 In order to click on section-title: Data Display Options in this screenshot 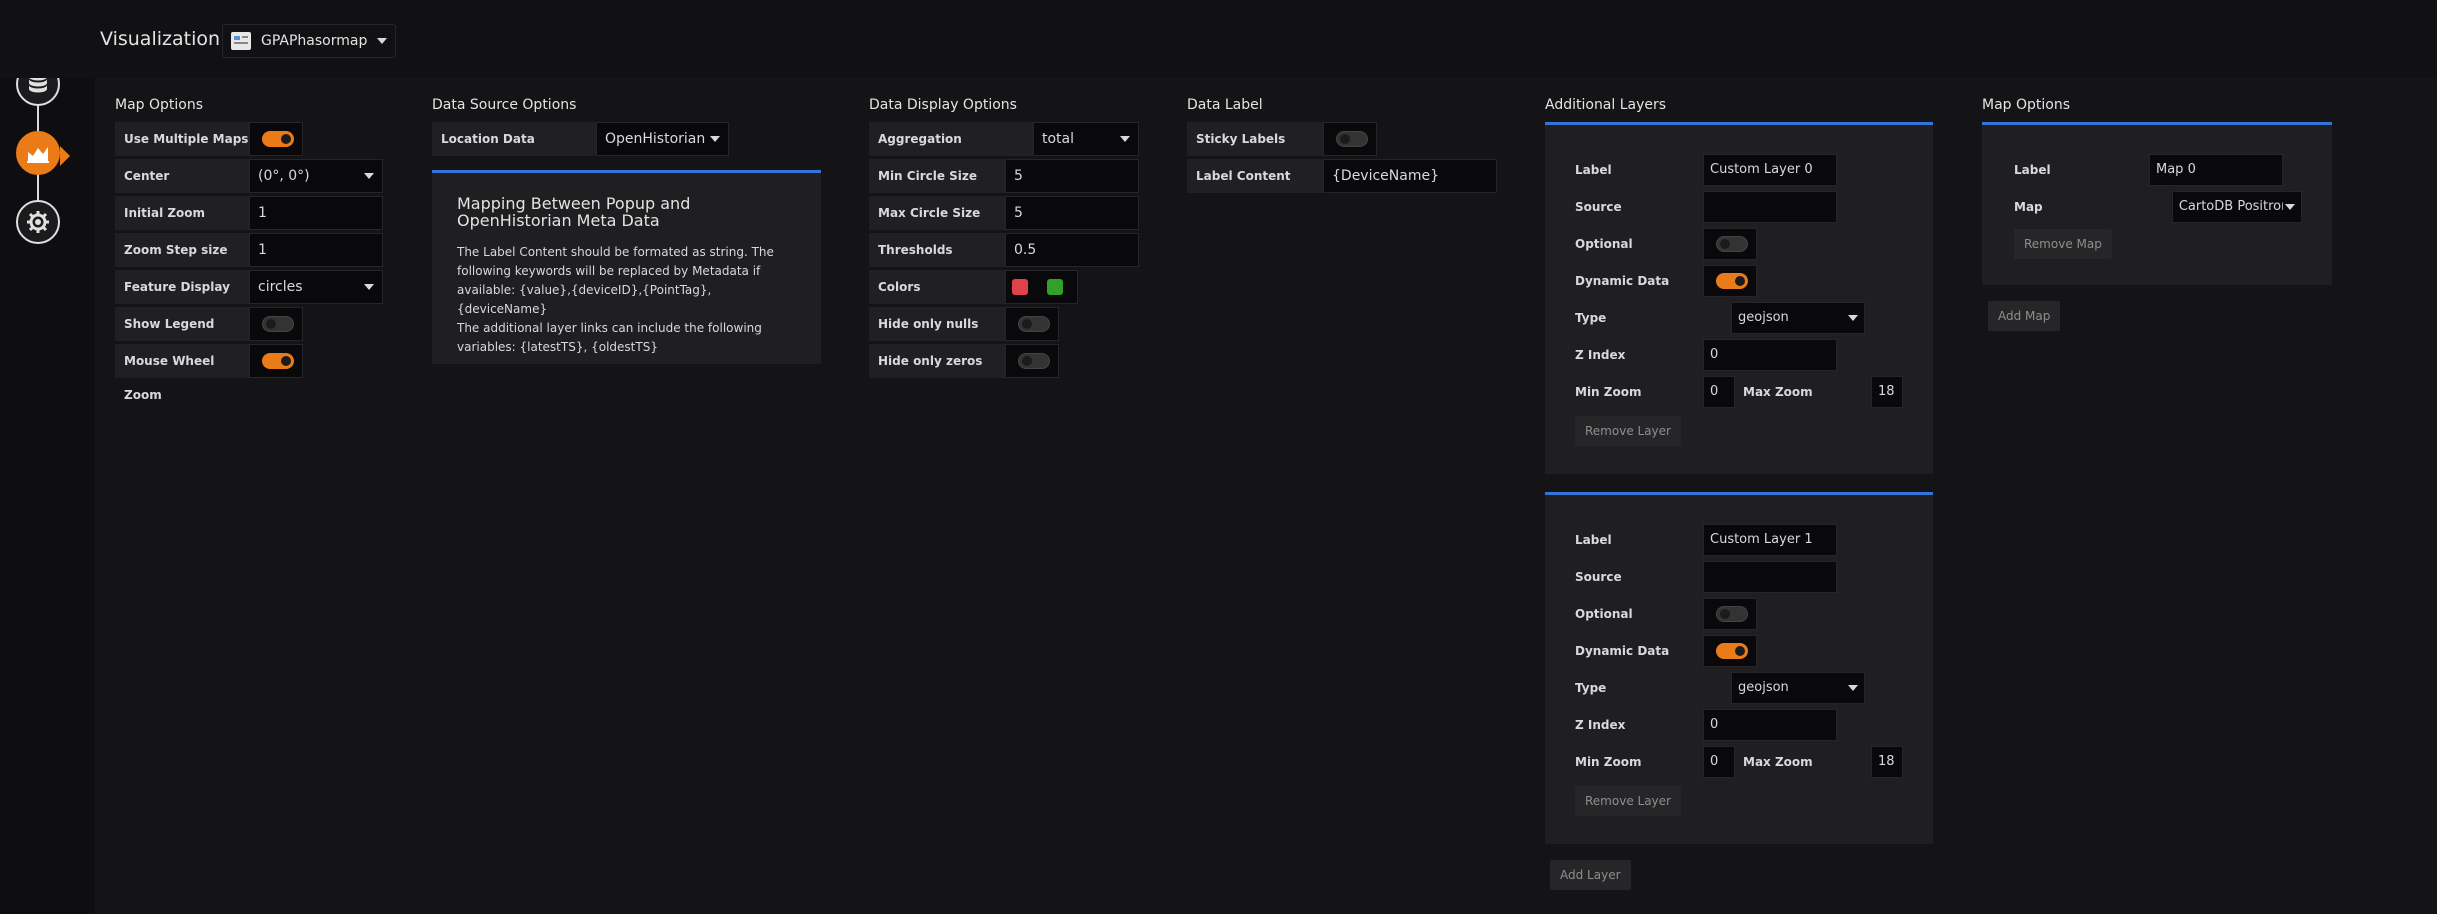, I will do `click(943, 105)`.